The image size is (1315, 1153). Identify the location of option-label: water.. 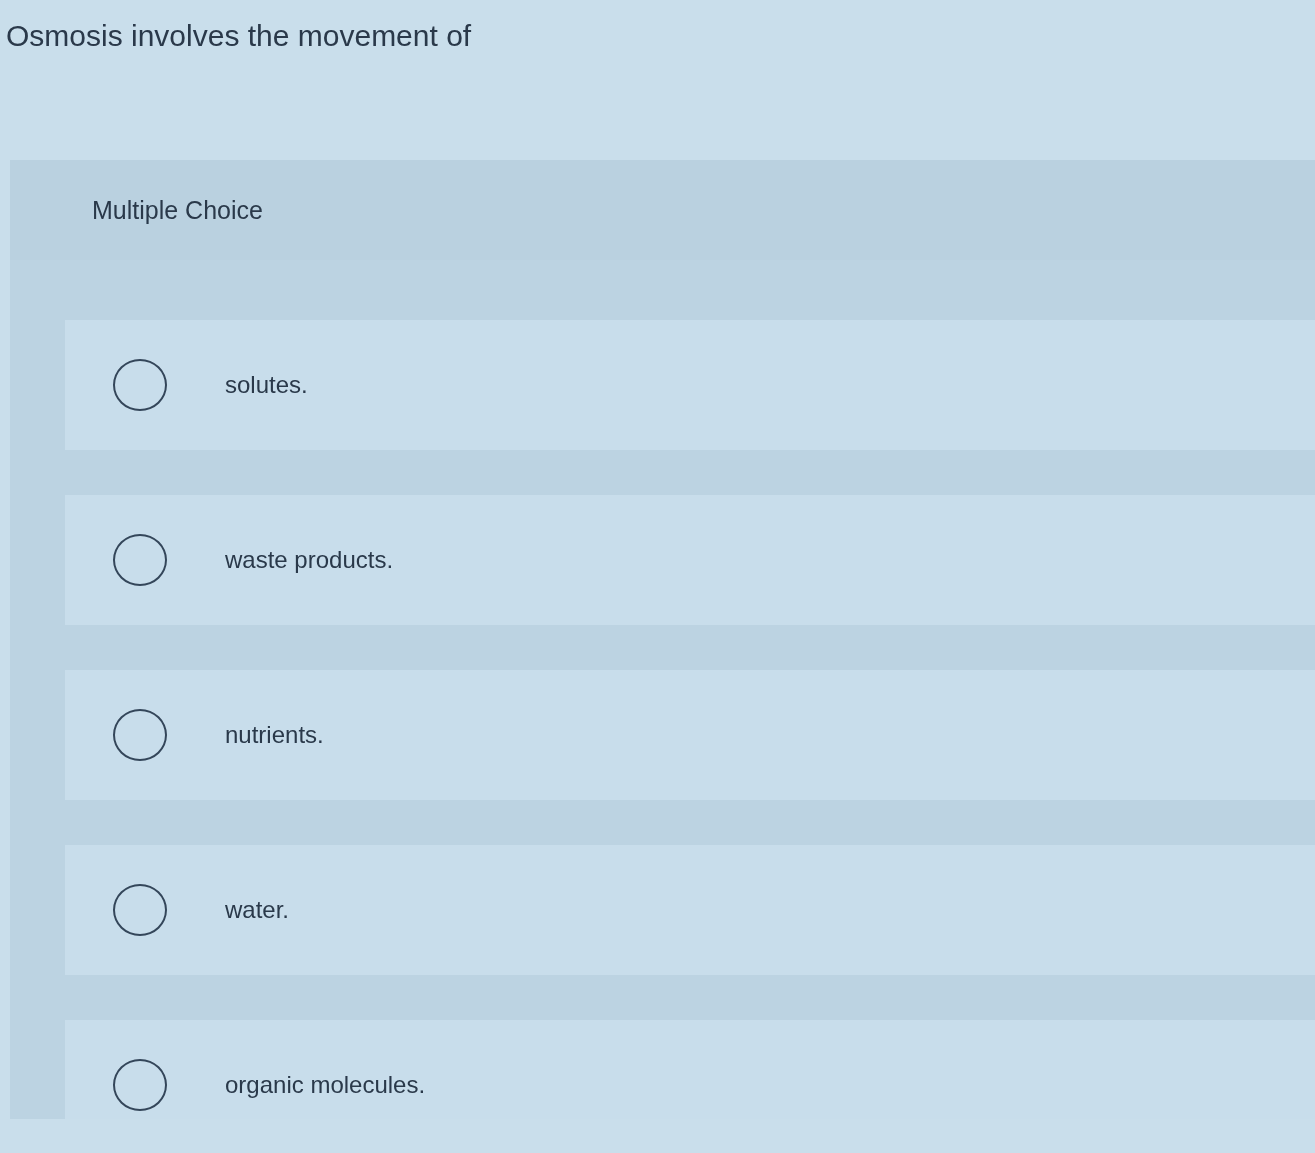
(257, 910).